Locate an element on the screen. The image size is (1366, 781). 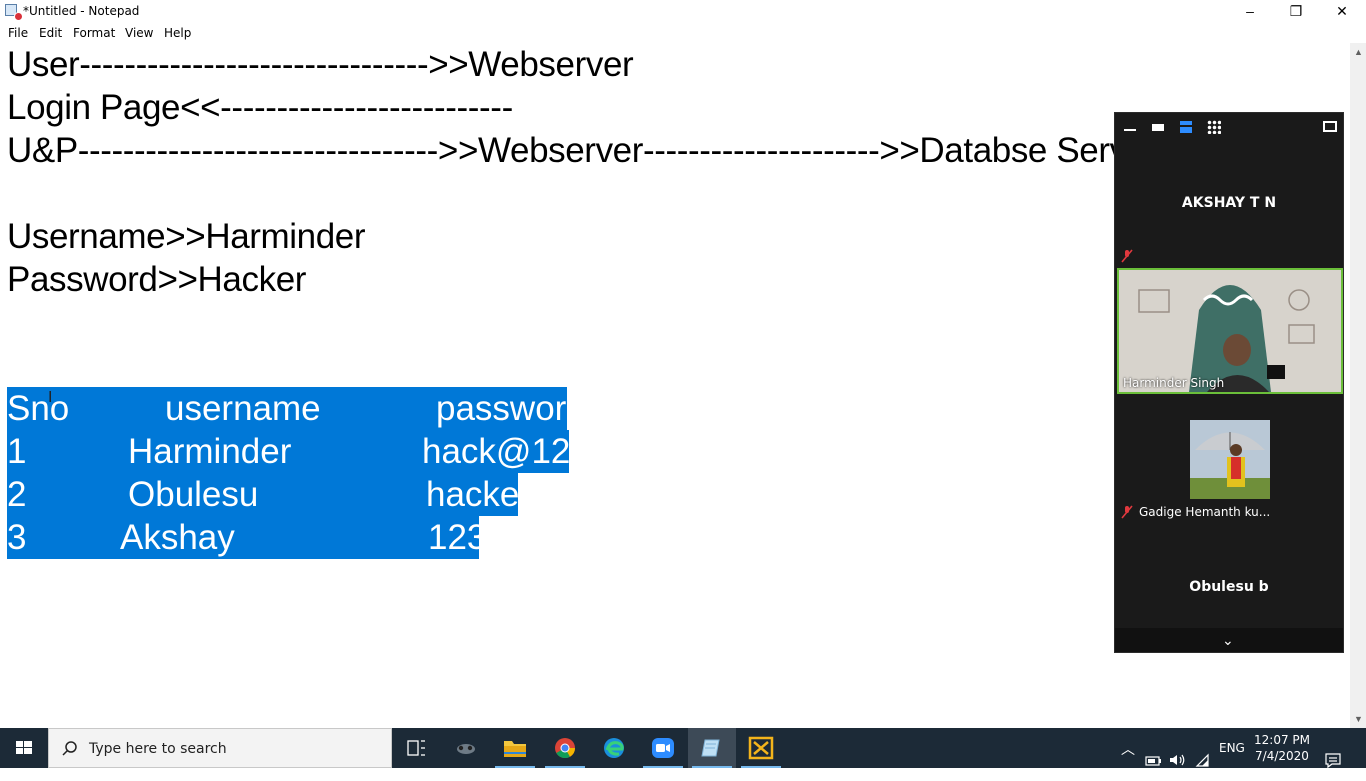
chrome-icon is located at coordinates (565, 748).